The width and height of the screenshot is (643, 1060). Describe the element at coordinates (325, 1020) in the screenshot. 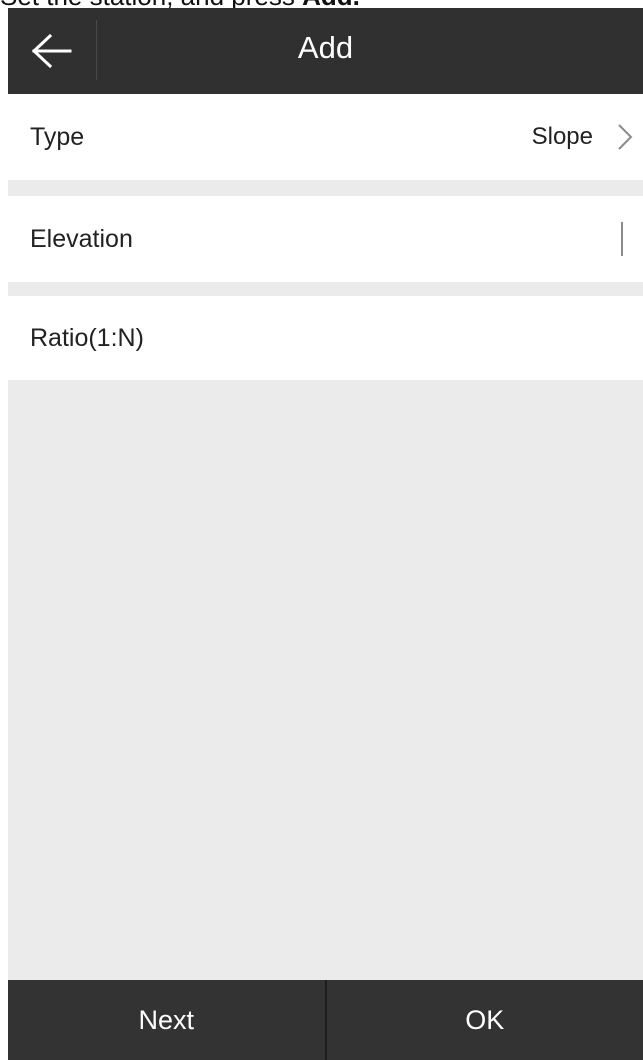

I see `bottom-action-bar: Next OK` at that location.